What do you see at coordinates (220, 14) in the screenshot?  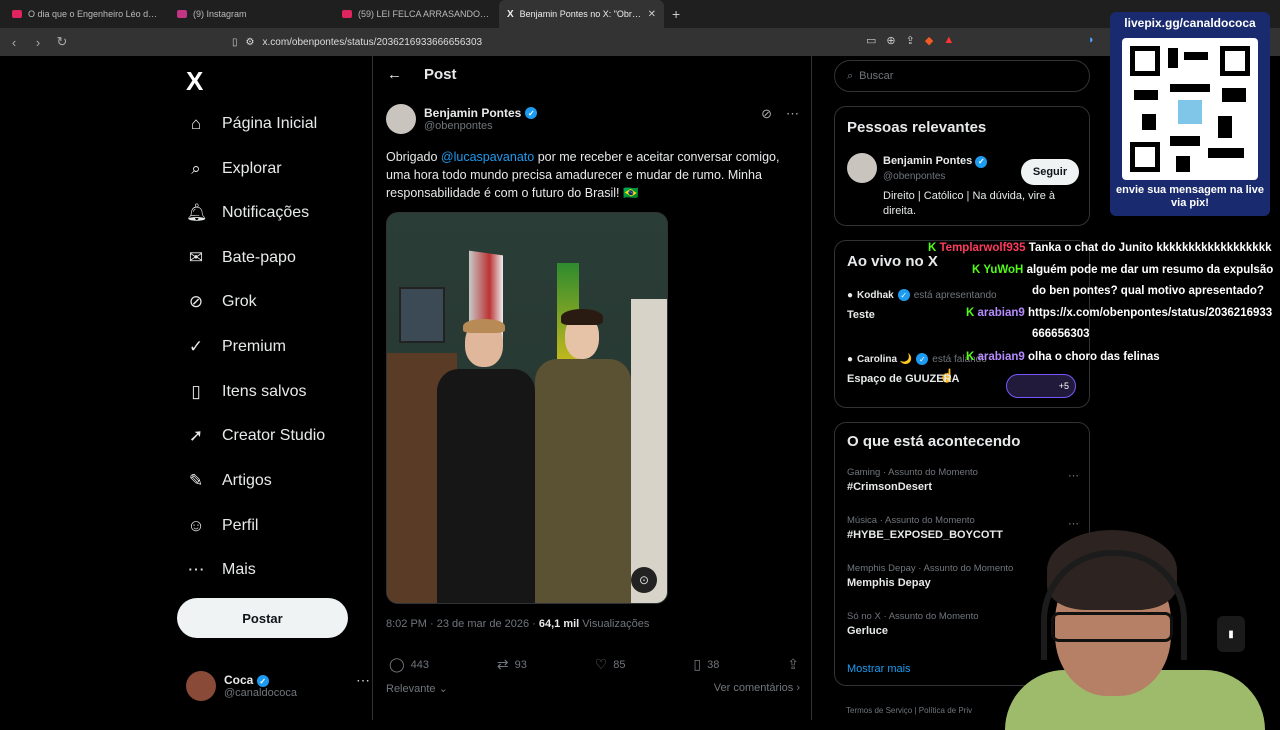 I see `tab-title: (9) Instagram` at bounding box center [220, 14].